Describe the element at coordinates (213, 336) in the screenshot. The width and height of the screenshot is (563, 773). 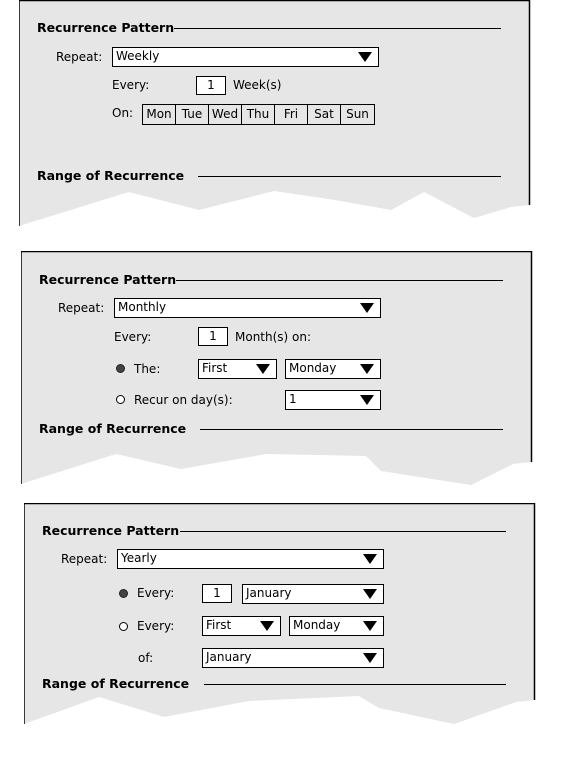
I see `every-months-input: 1` at that location.